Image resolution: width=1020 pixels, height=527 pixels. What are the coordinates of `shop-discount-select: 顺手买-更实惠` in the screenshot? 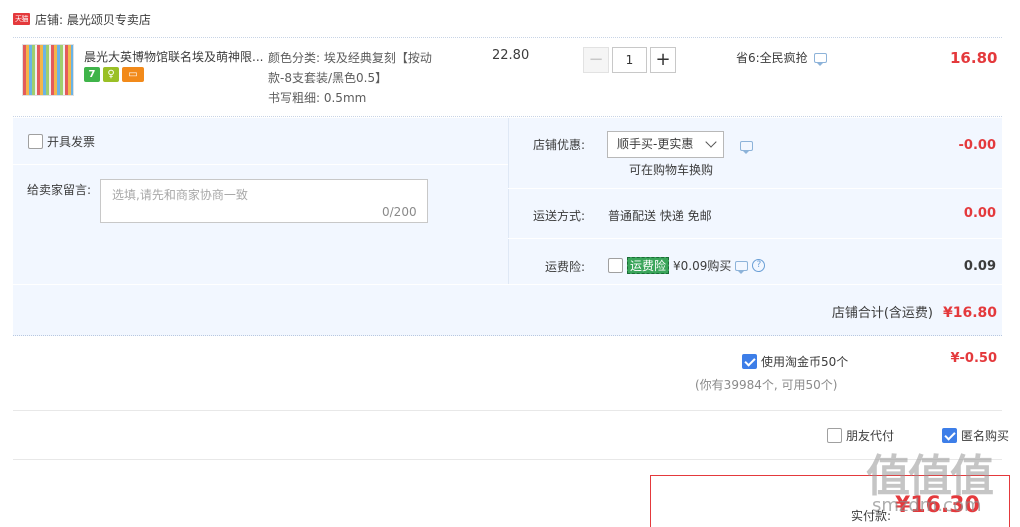 It's located at (665, 144).